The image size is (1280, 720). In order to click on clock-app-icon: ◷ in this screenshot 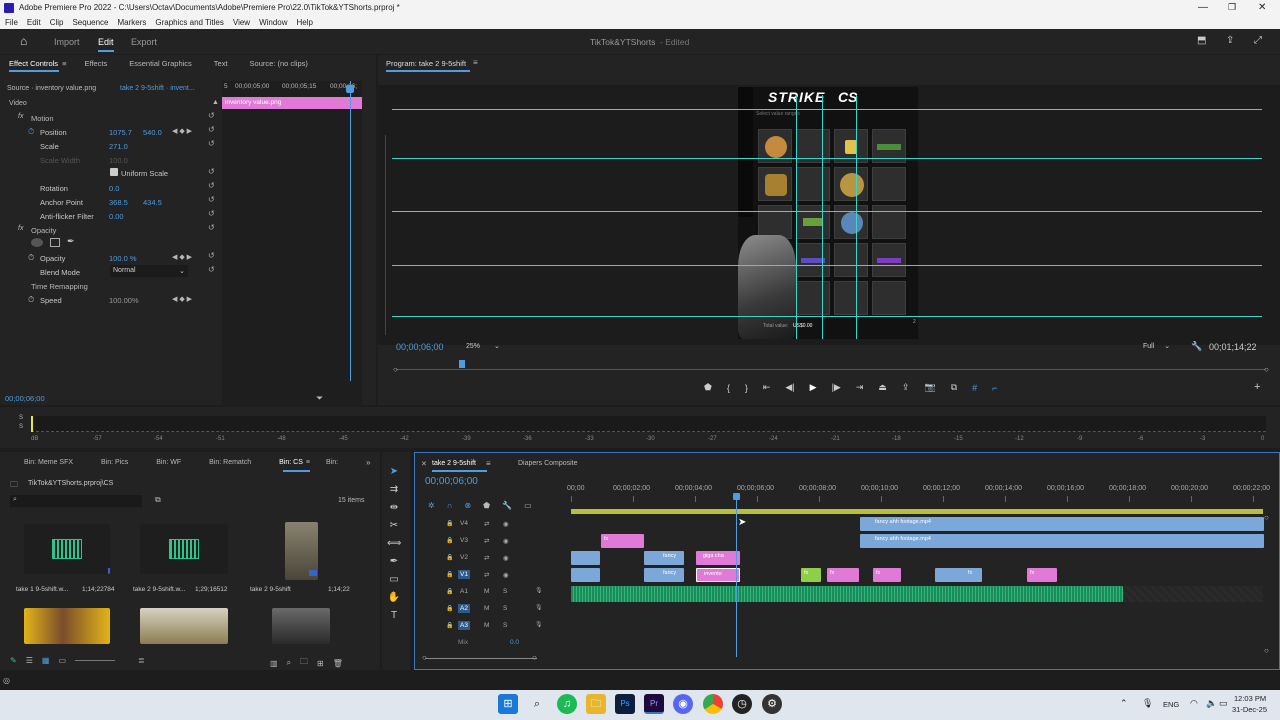, I will do `click(742, 704)`.